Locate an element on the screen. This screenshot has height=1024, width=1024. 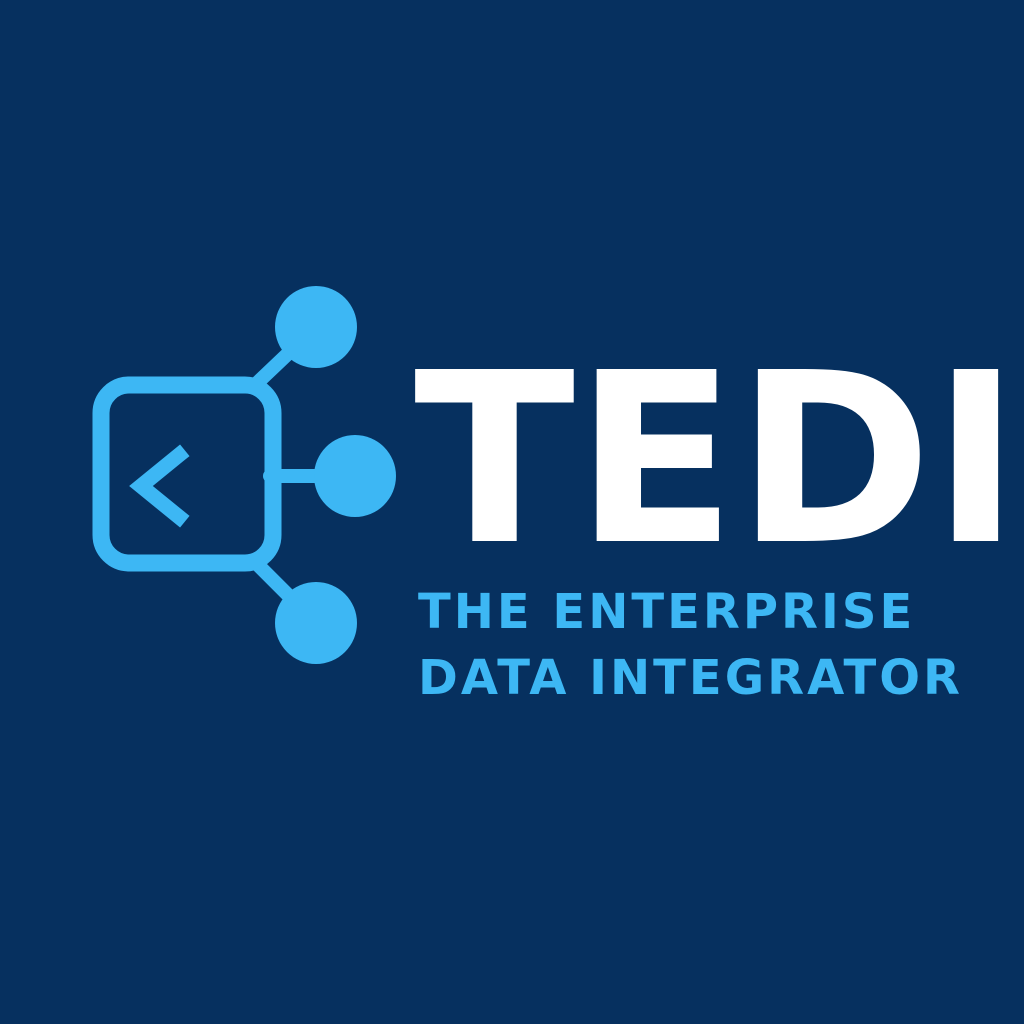
square-node is located at coordinates (187, 474).